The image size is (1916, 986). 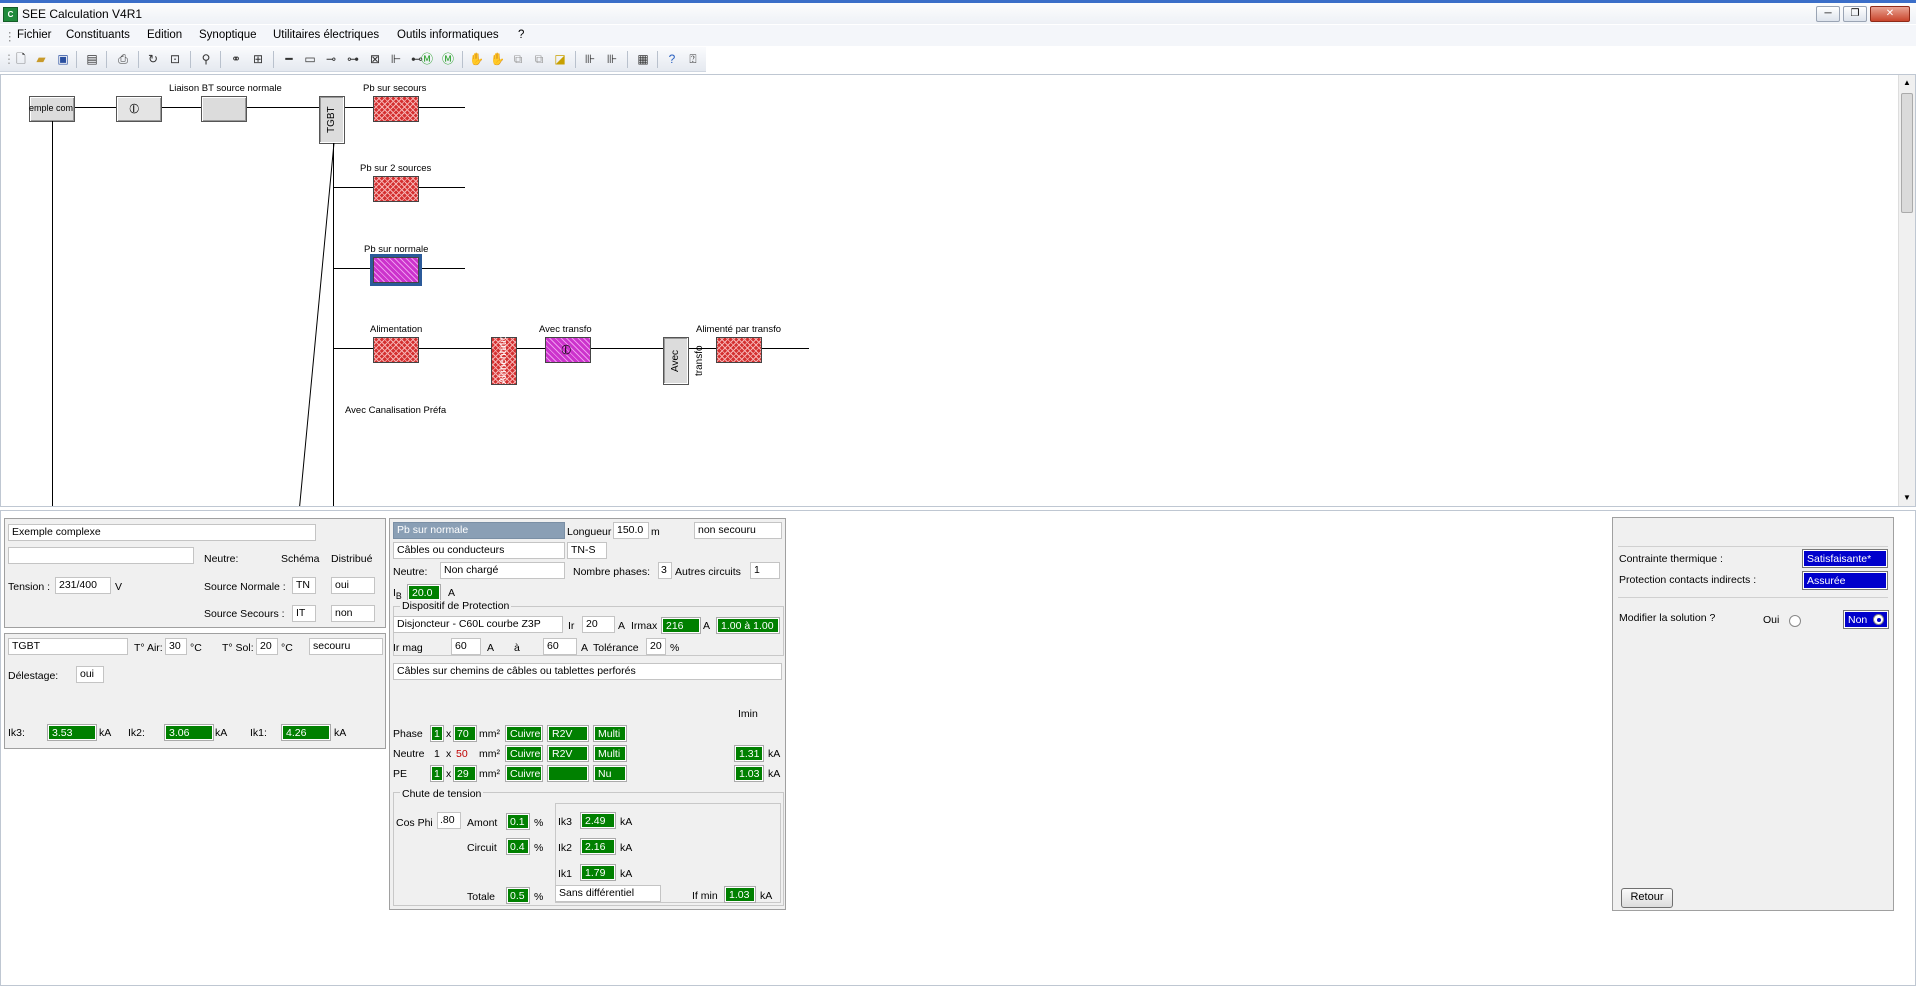 What do you see at coordinates (164, 35) in the screenshot?
I see `menu-edition: Edition` at bounding box center [164, 35].